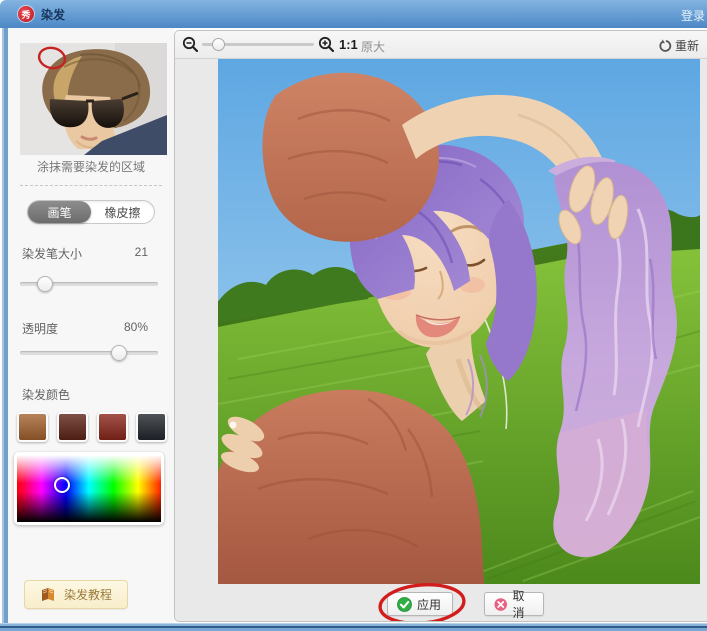  What do you see at coordinates (59, 212) in the screenshot?
I see `brush-tool-button: 画笔` at bounding box center [59, 212].